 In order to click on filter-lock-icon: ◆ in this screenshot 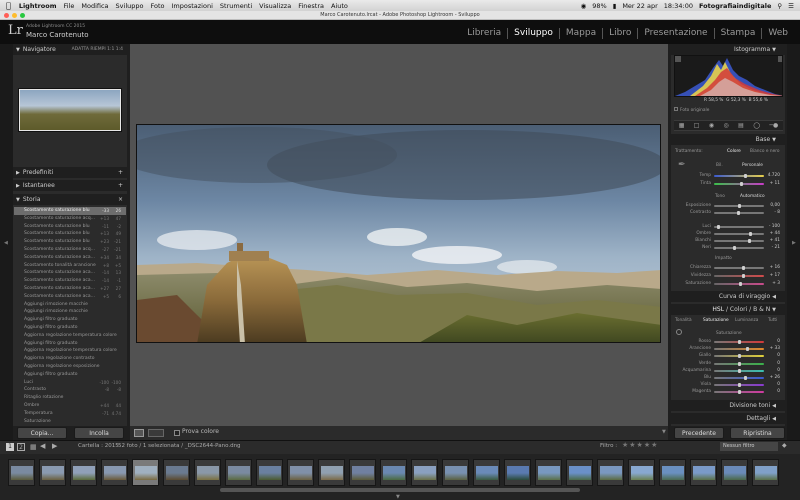, I will do `click(784, 445)`.